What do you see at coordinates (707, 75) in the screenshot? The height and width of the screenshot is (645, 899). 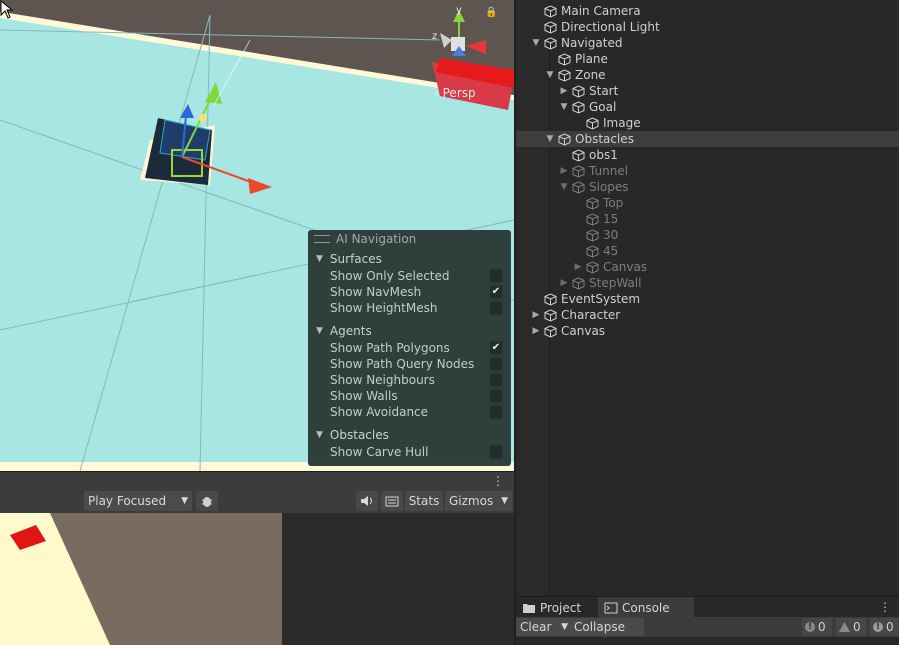 I see `hierarchy-item: ▼ Zone` at bounding box center [707, 75].